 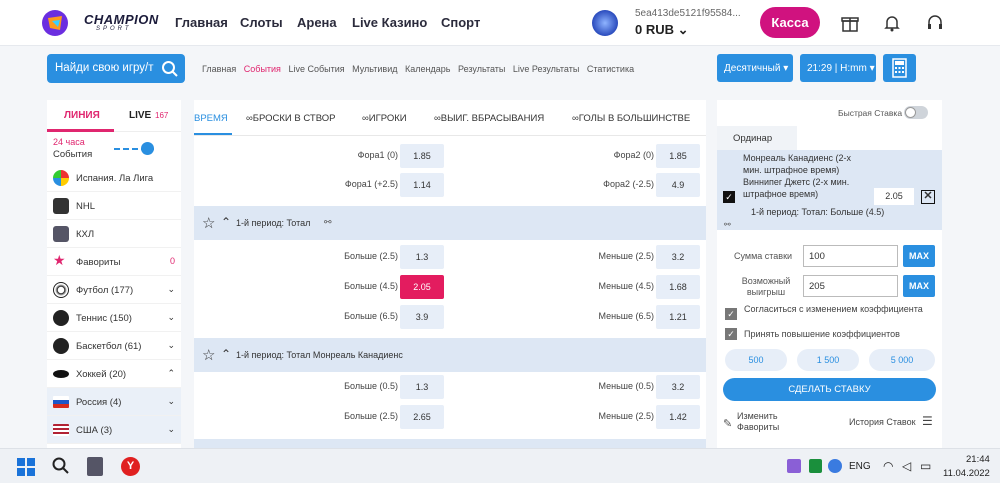 I want to click on sidebar-item-russia: Россия (4) ⌄, so click(x=114, y=402).